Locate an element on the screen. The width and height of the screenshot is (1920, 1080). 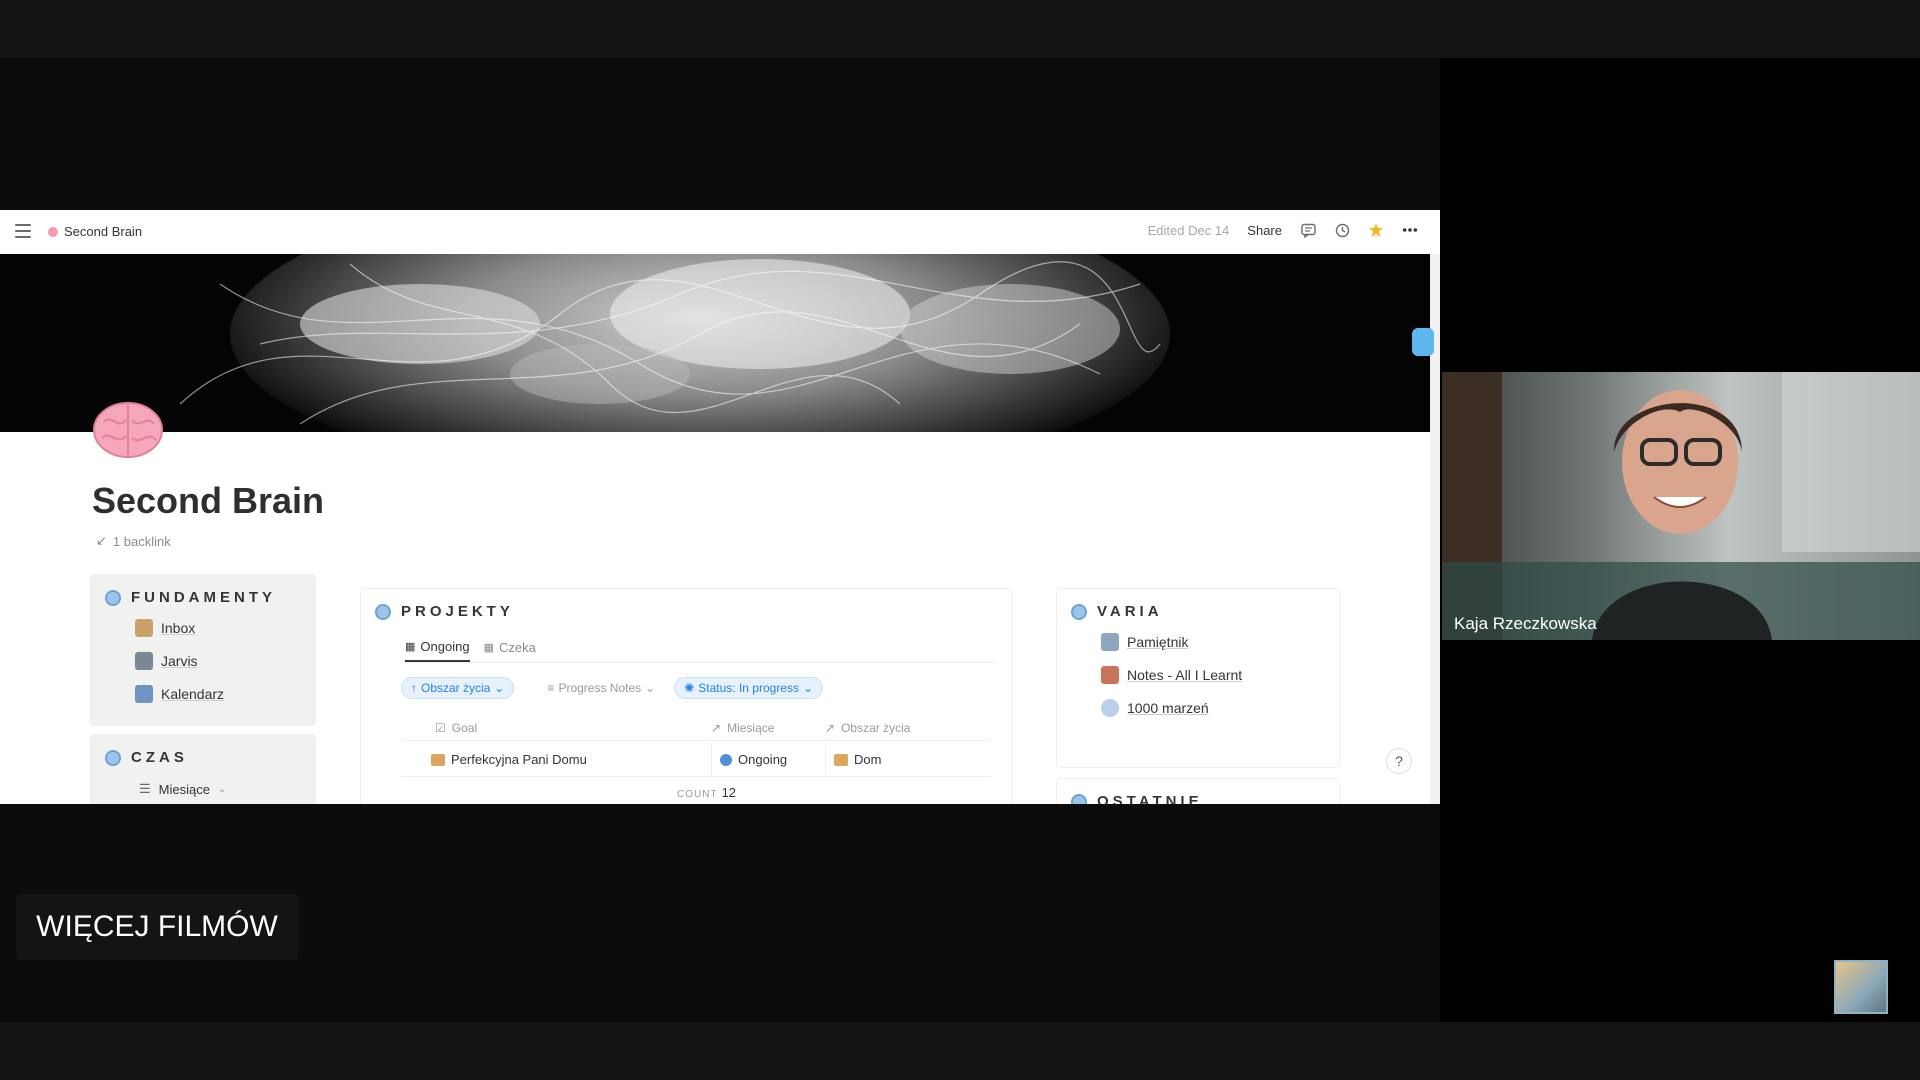
more-videos-button: WIĘCEJ FILMÓW is located at coordinates (157, 927).